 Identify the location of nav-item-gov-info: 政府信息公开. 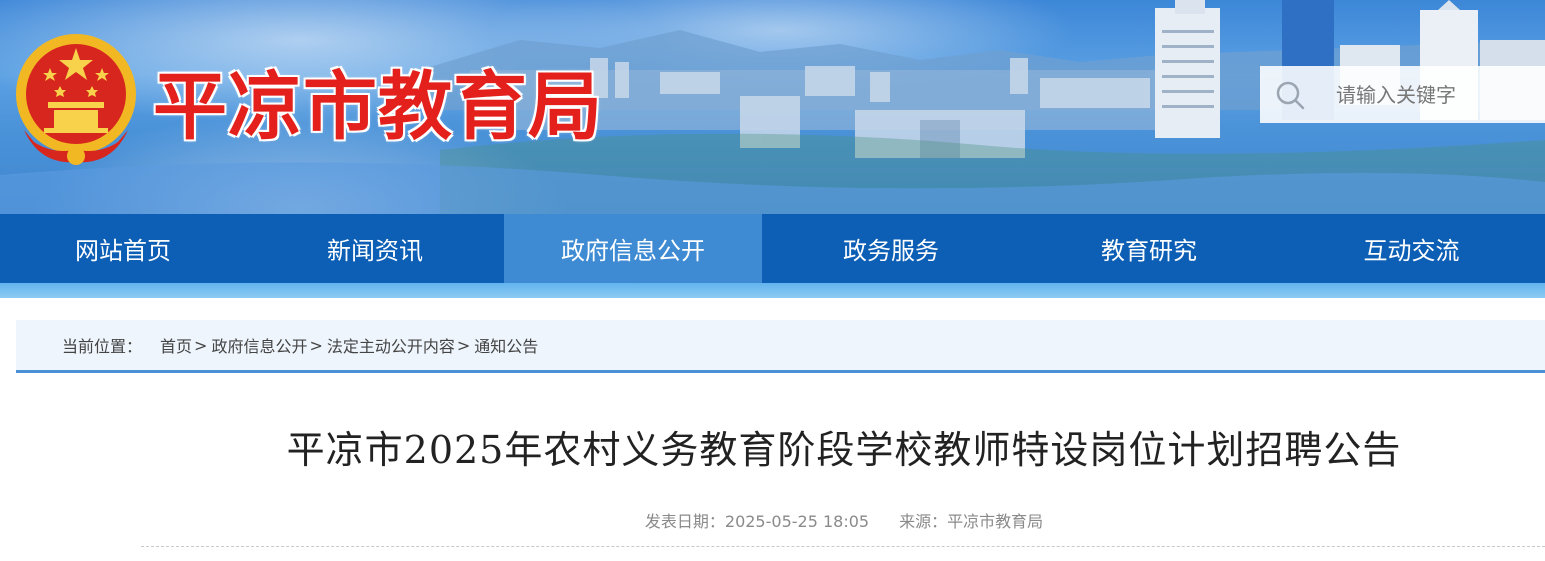
(633, 248).